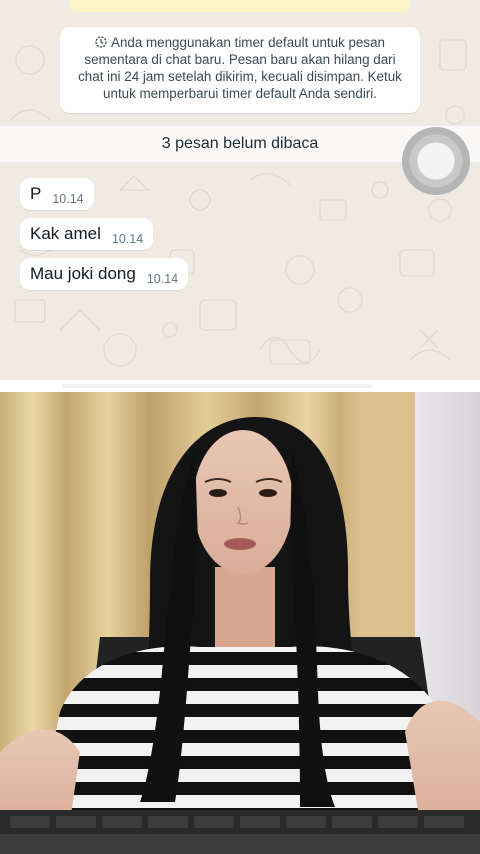 This screenshot has height=854, width=480. Describe the element at coordinates (240, 6) in the screenshot. I see `previous-message-bubble` at that location.